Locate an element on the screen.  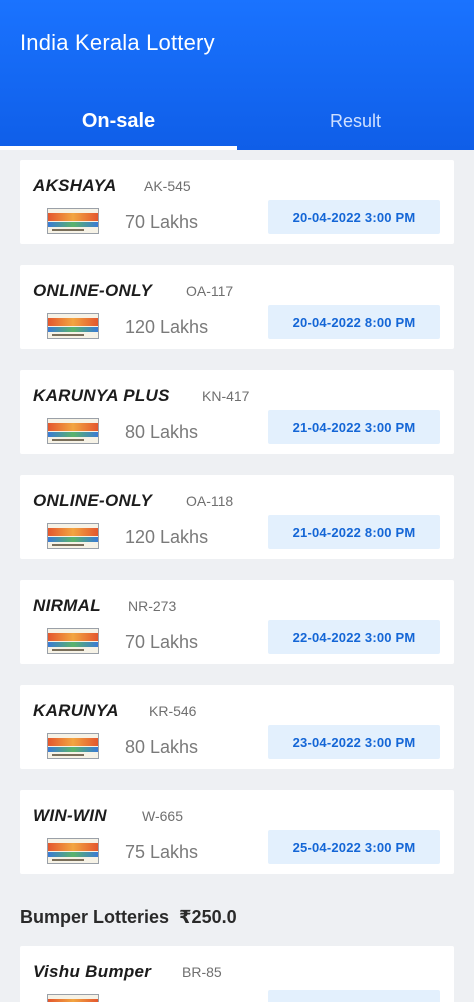
app-title: India Kerala Lottery is located at coordinates (117, 42).